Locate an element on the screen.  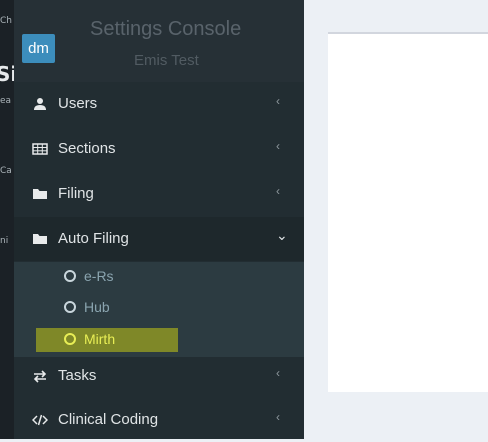
submenu-item-hub: Hub is located at coordinates (106, 308).